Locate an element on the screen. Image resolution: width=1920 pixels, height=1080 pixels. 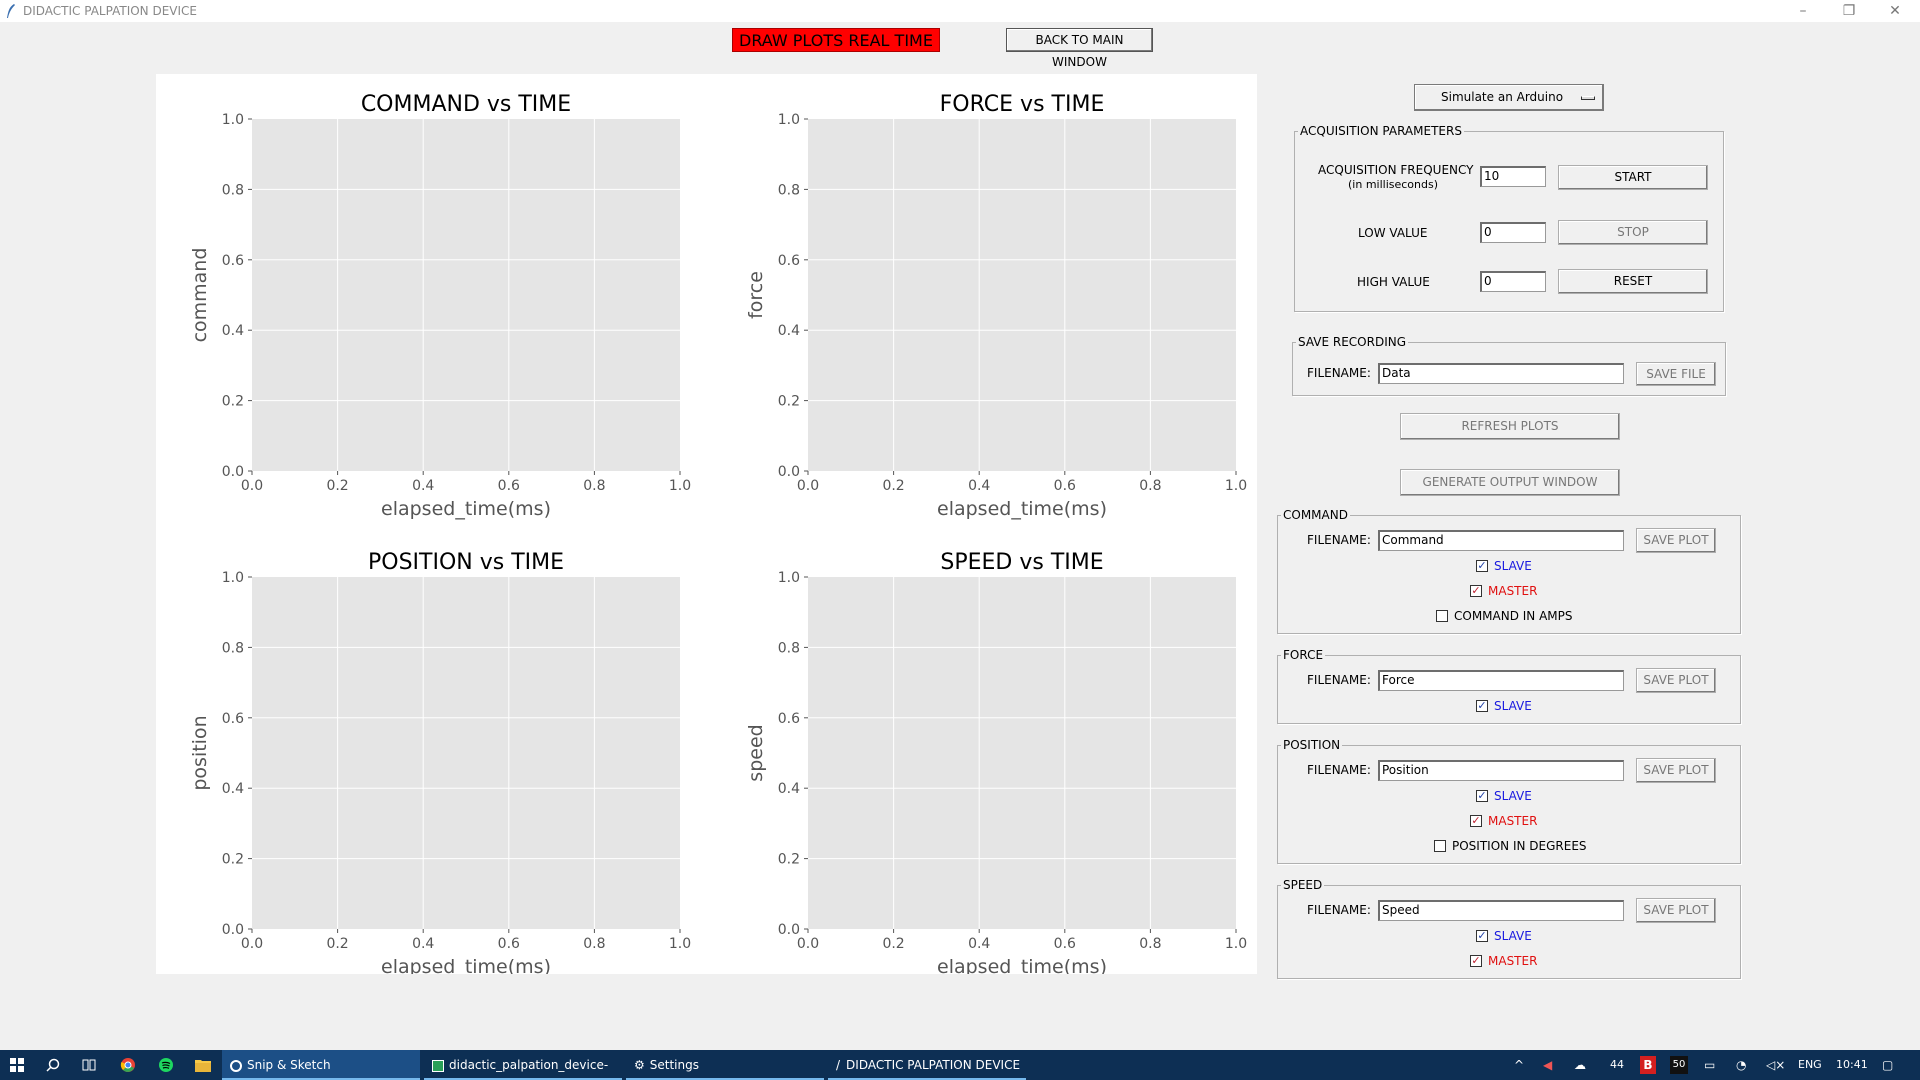
save-file-button: SAVE FILE is located at coordinates (1676, 374).